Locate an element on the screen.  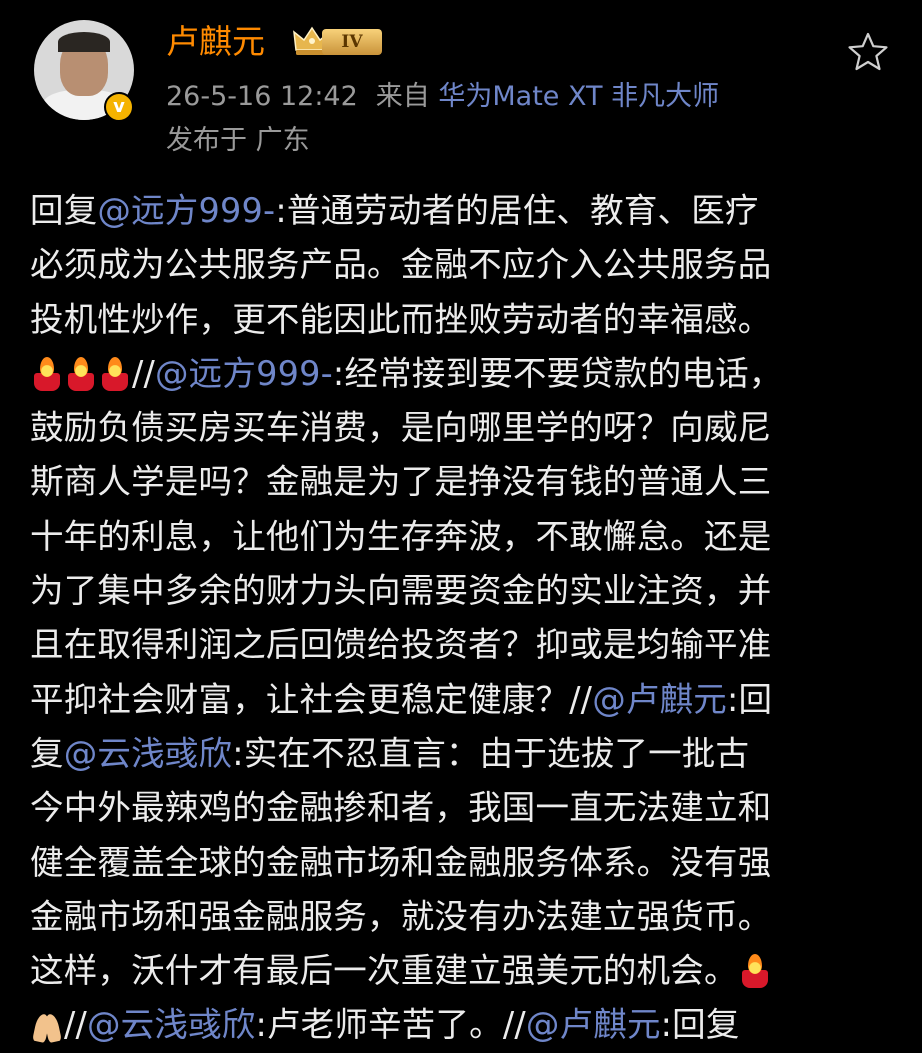
body-text: 今中外最辣鸡的金融掺和者，我国一直无法建立和 is located at coordinates (401, 808).